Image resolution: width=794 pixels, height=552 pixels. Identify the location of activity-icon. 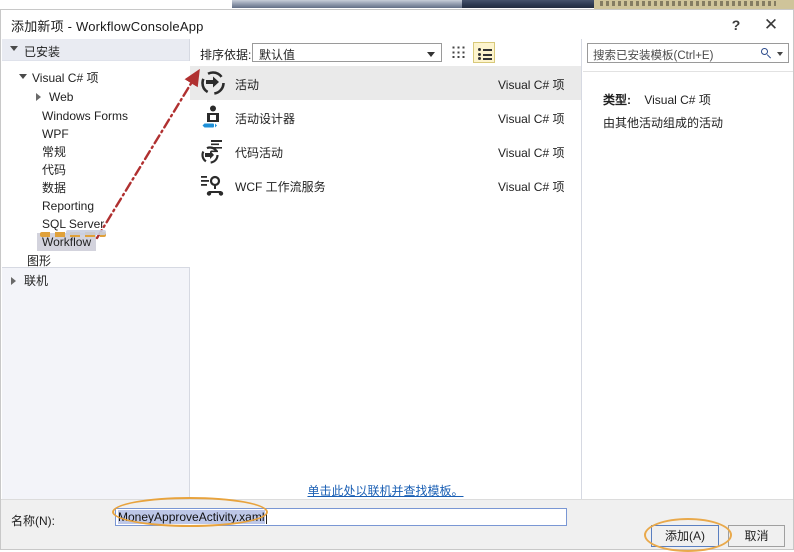
(213, 83).